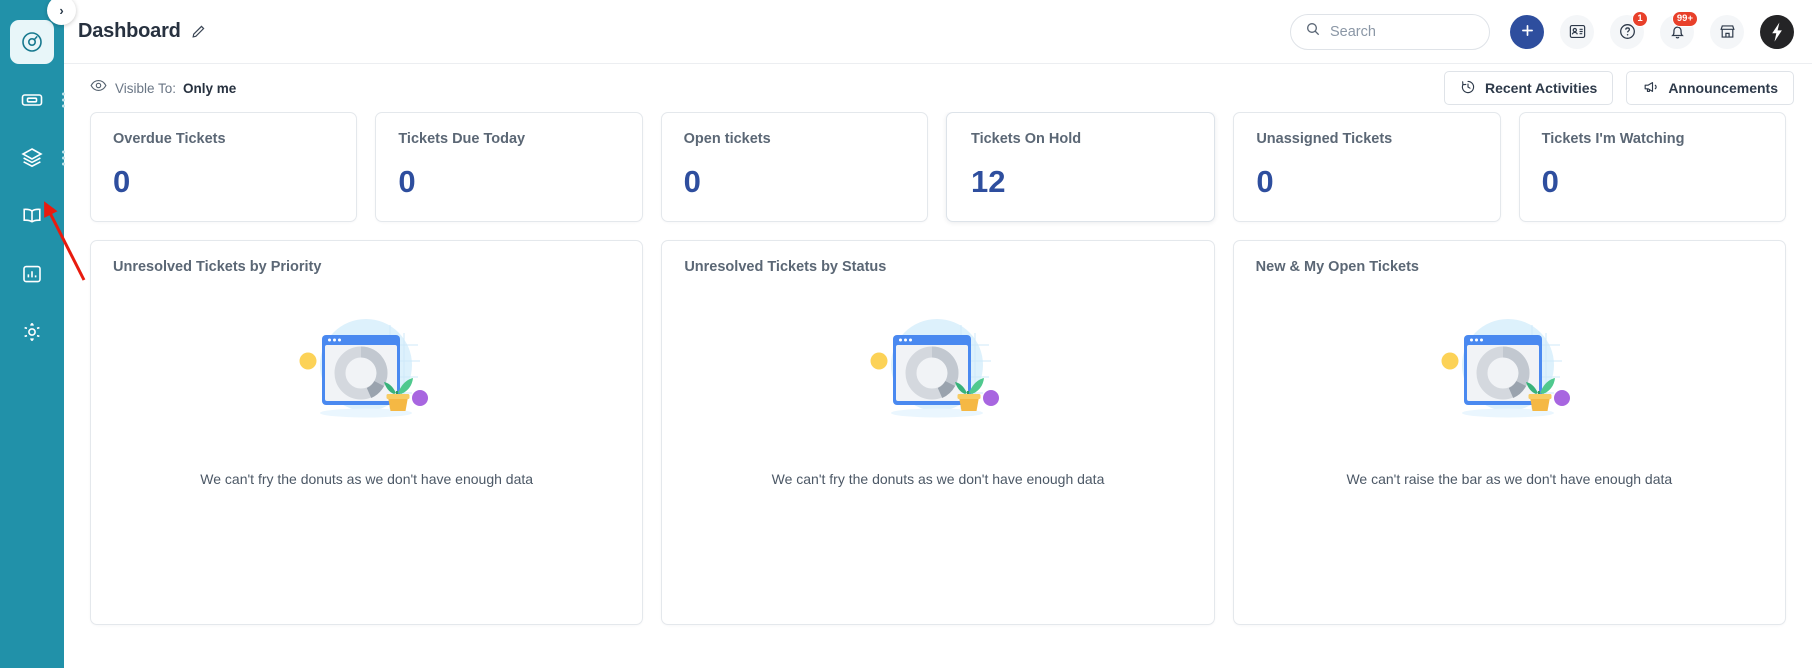 This screenshot has width=1812, height=668. I want to click on book-icon, so click(32, 216).